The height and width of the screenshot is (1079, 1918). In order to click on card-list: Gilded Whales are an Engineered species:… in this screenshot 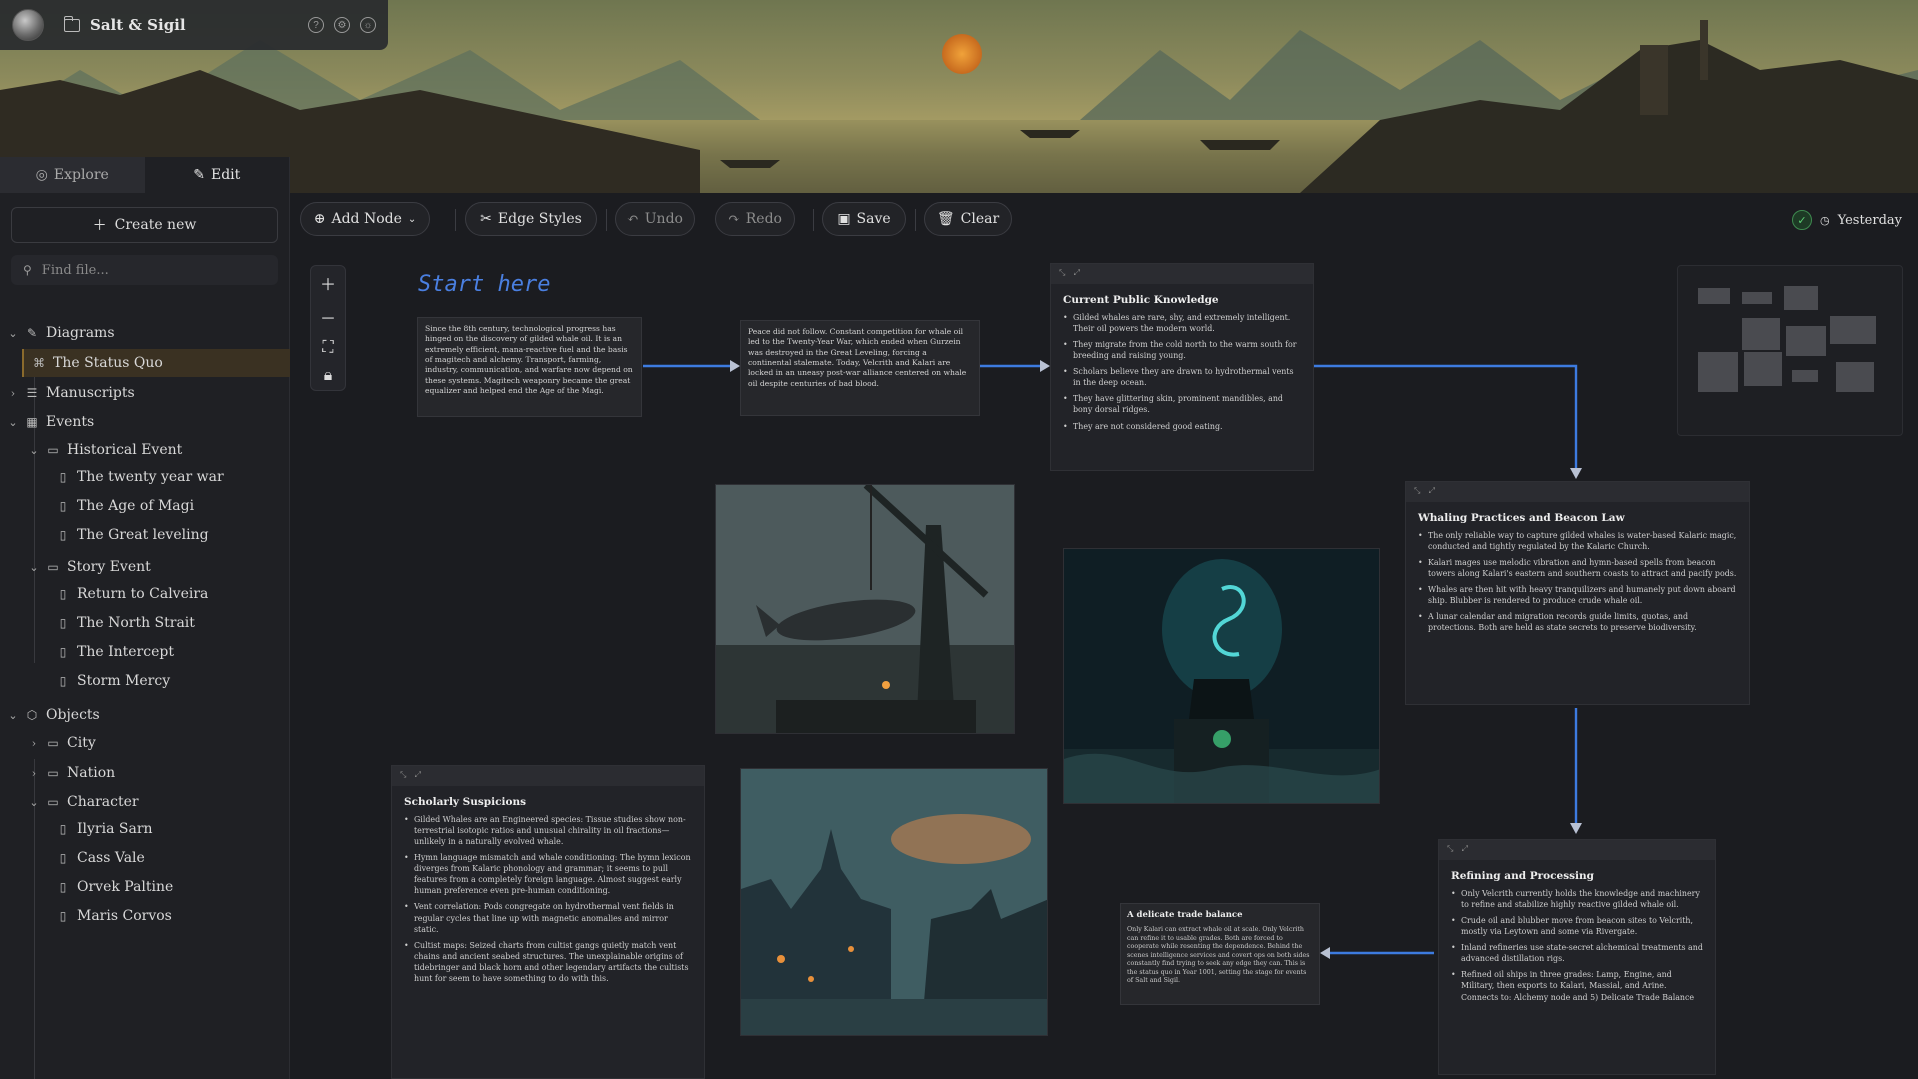, I will do `click(548, 899)`.